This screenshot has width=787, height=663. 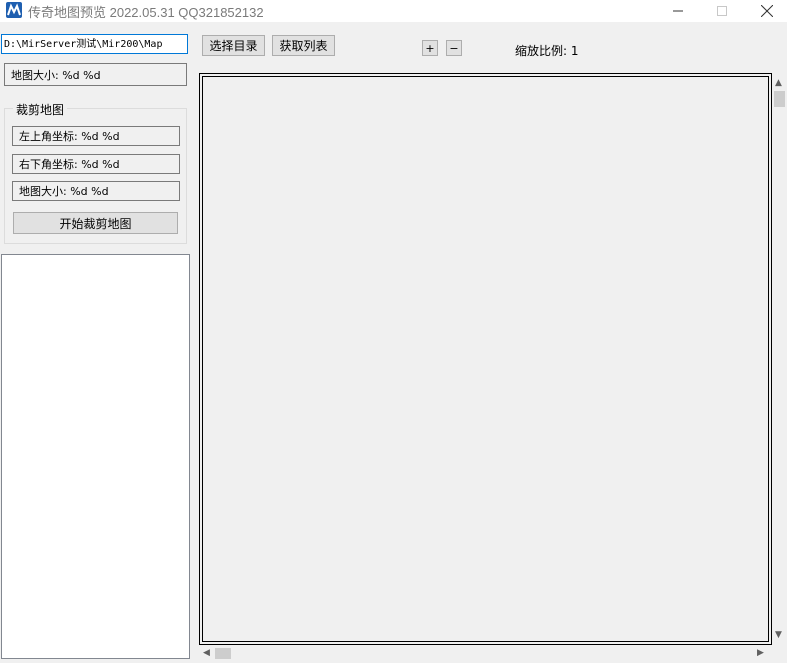 I want to click on close-icon, so click(x=767, y=11).